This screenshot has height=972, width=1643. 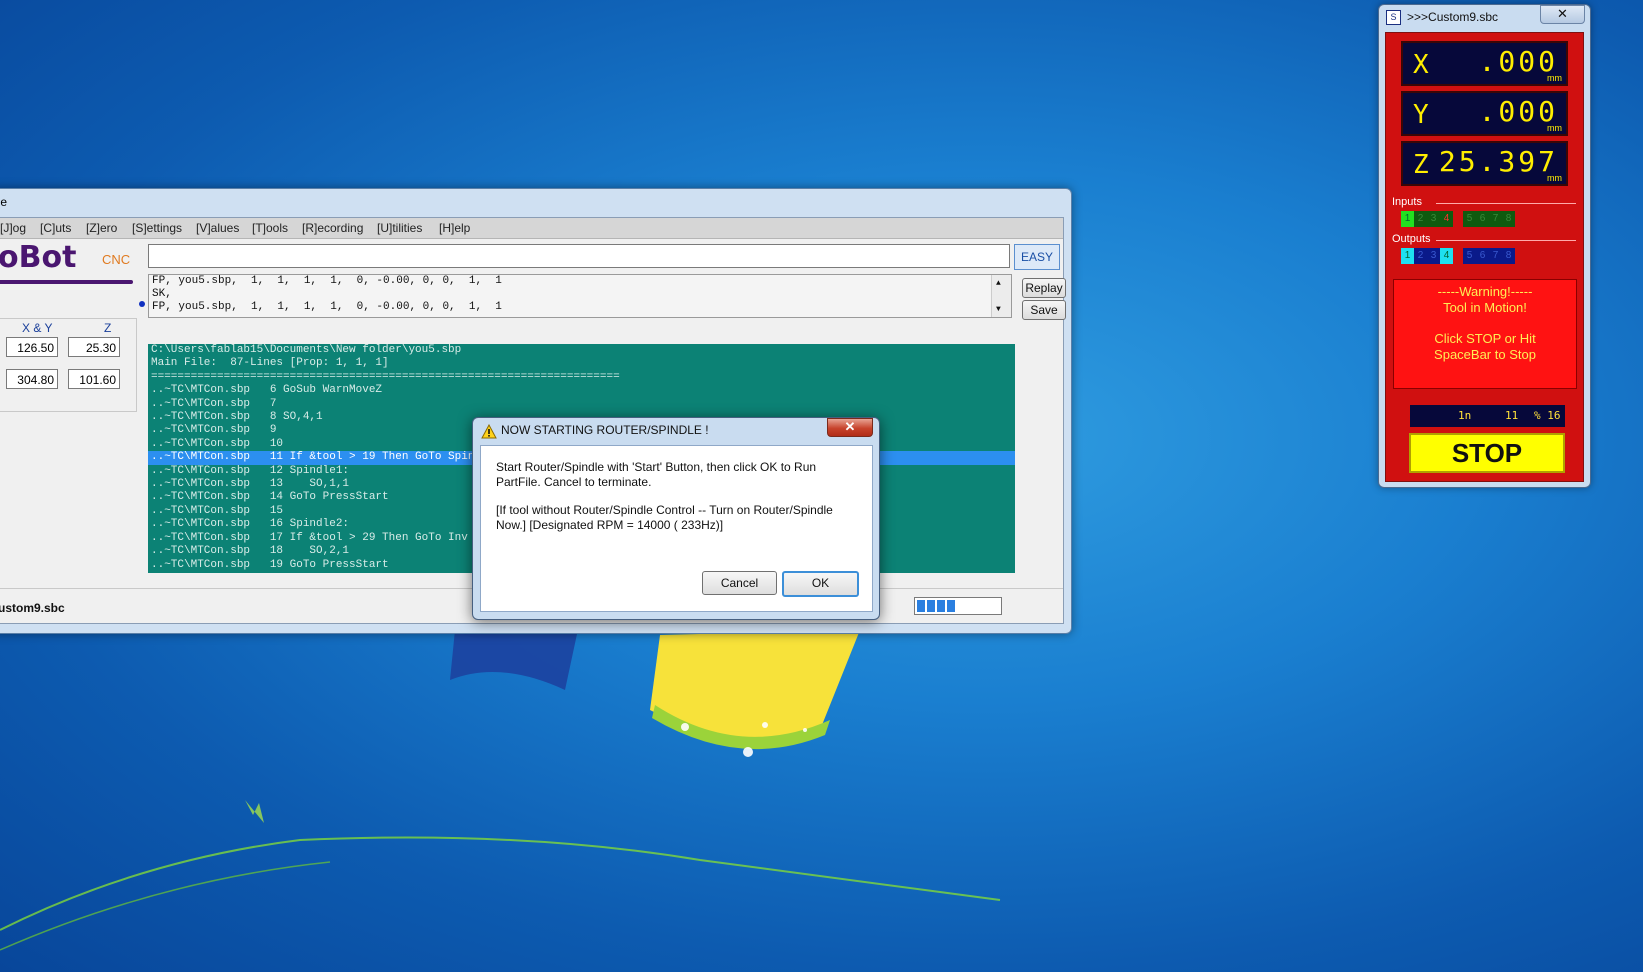 I want to click on y-axis-label: Y, so click(x=1421, y=115).